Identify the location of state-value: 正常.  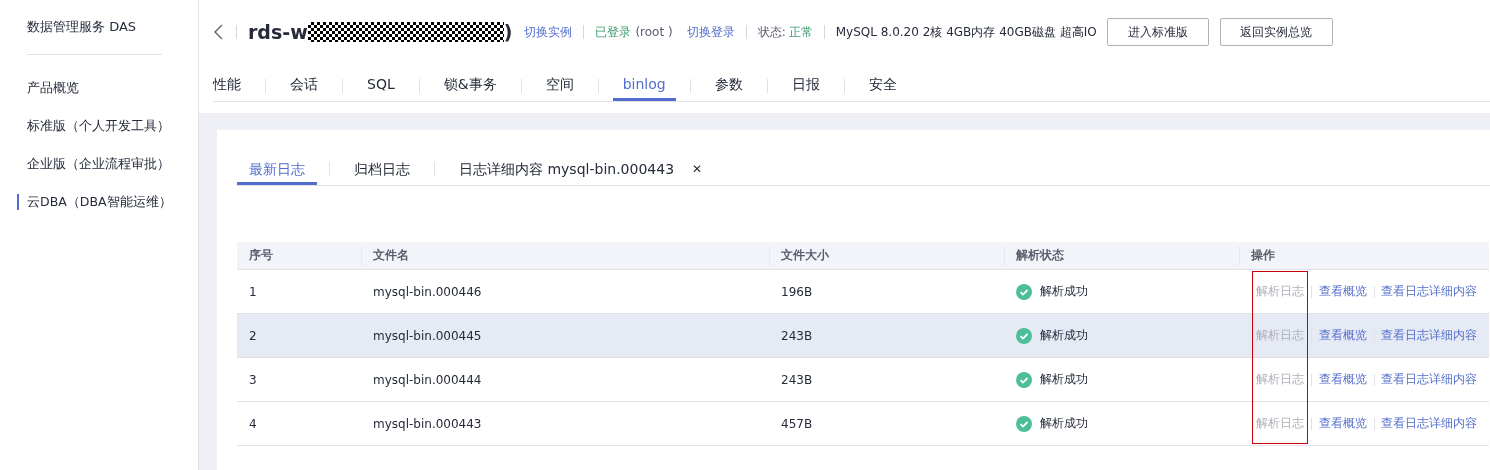
(800, 32).